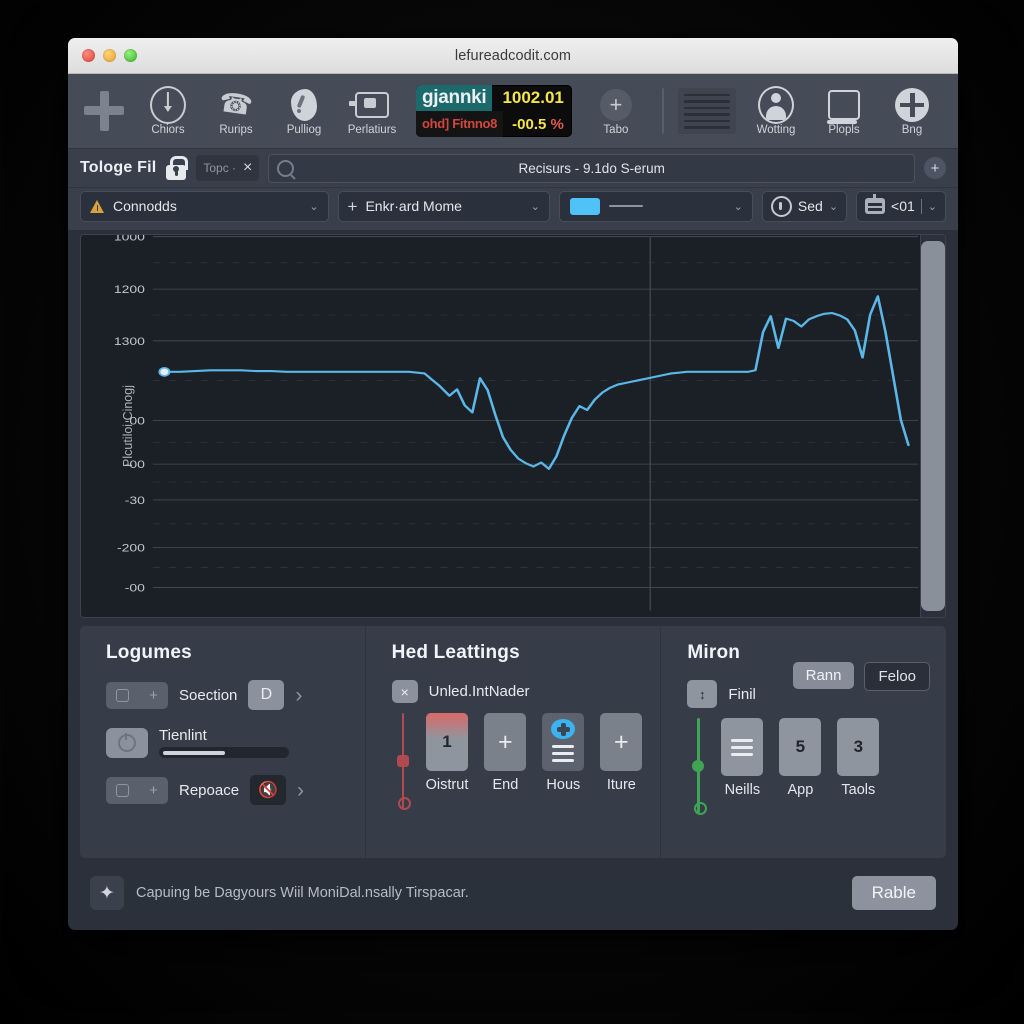  I want to click on list-item: + Soection D ›, so click(226, 695).